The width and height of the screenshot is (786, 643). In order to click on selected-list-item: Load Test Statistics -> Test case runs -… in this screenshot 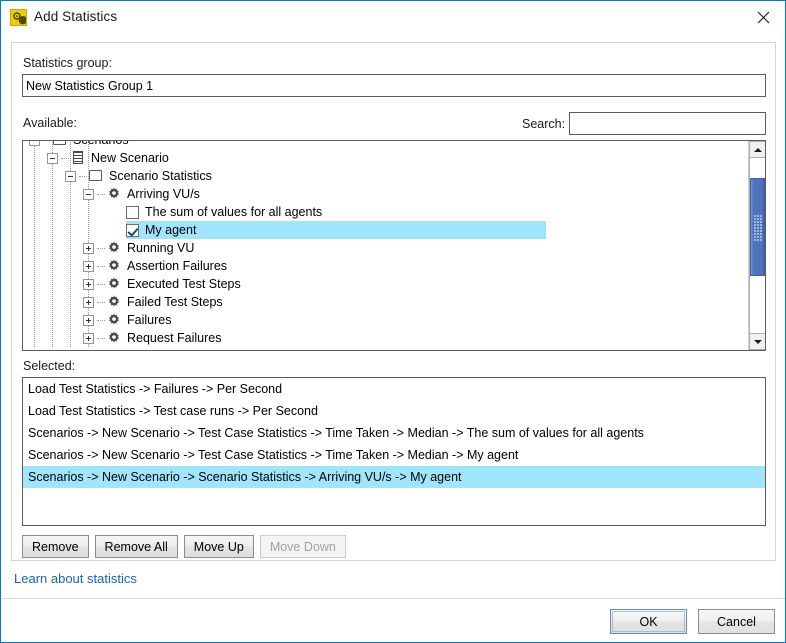, I will do `click(394, 411)`.